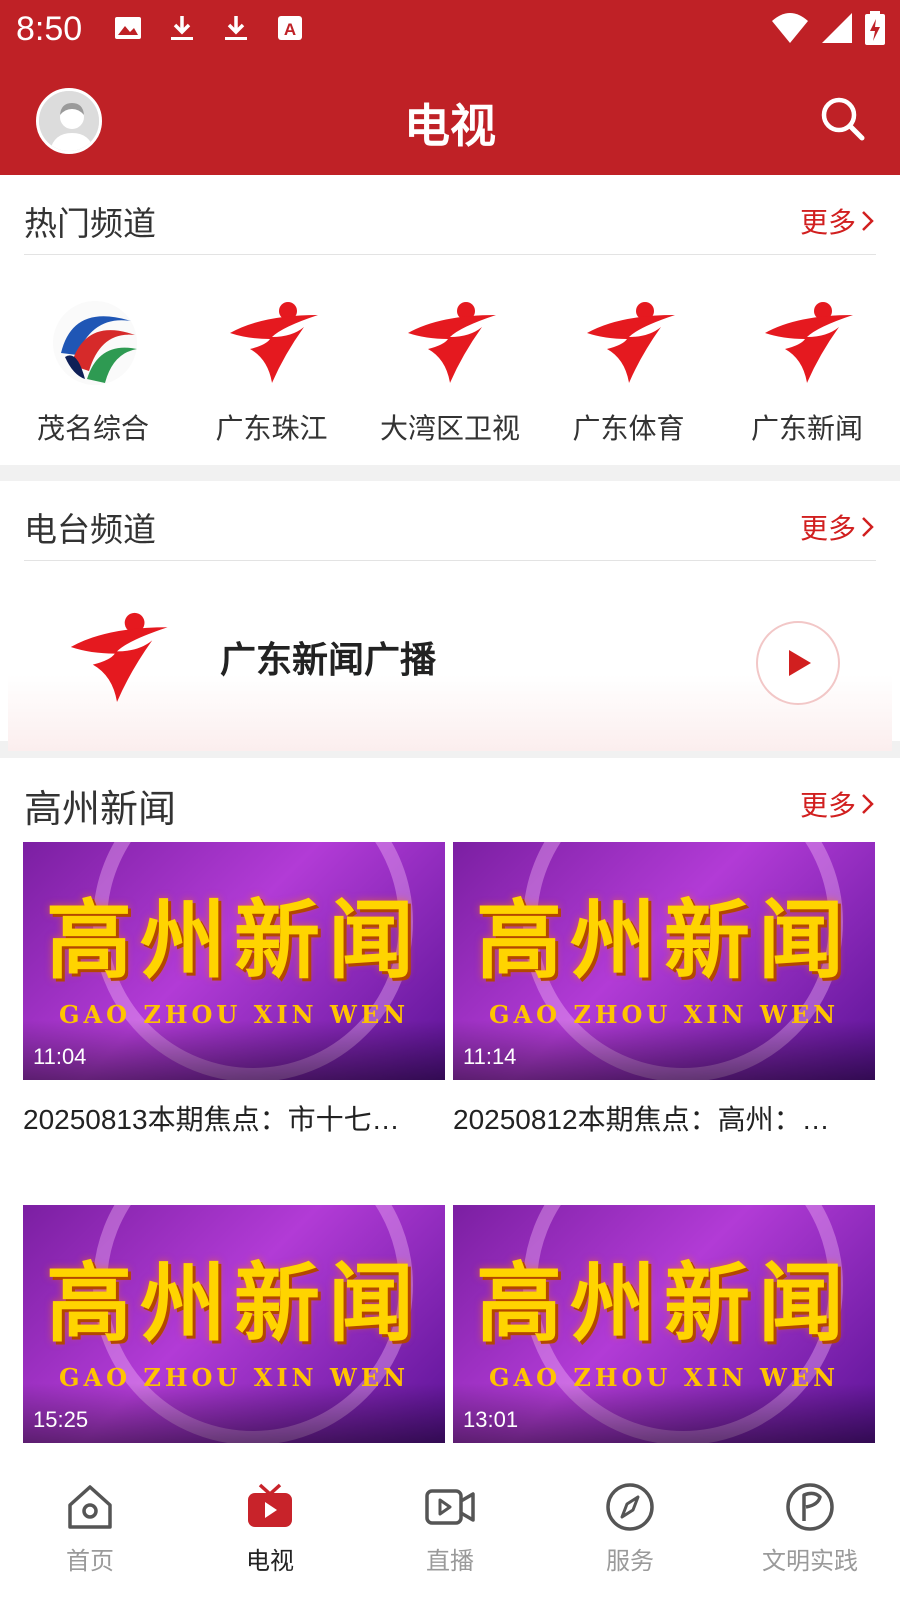  I want to click on section-title: 电台频道, so click(90, 529).